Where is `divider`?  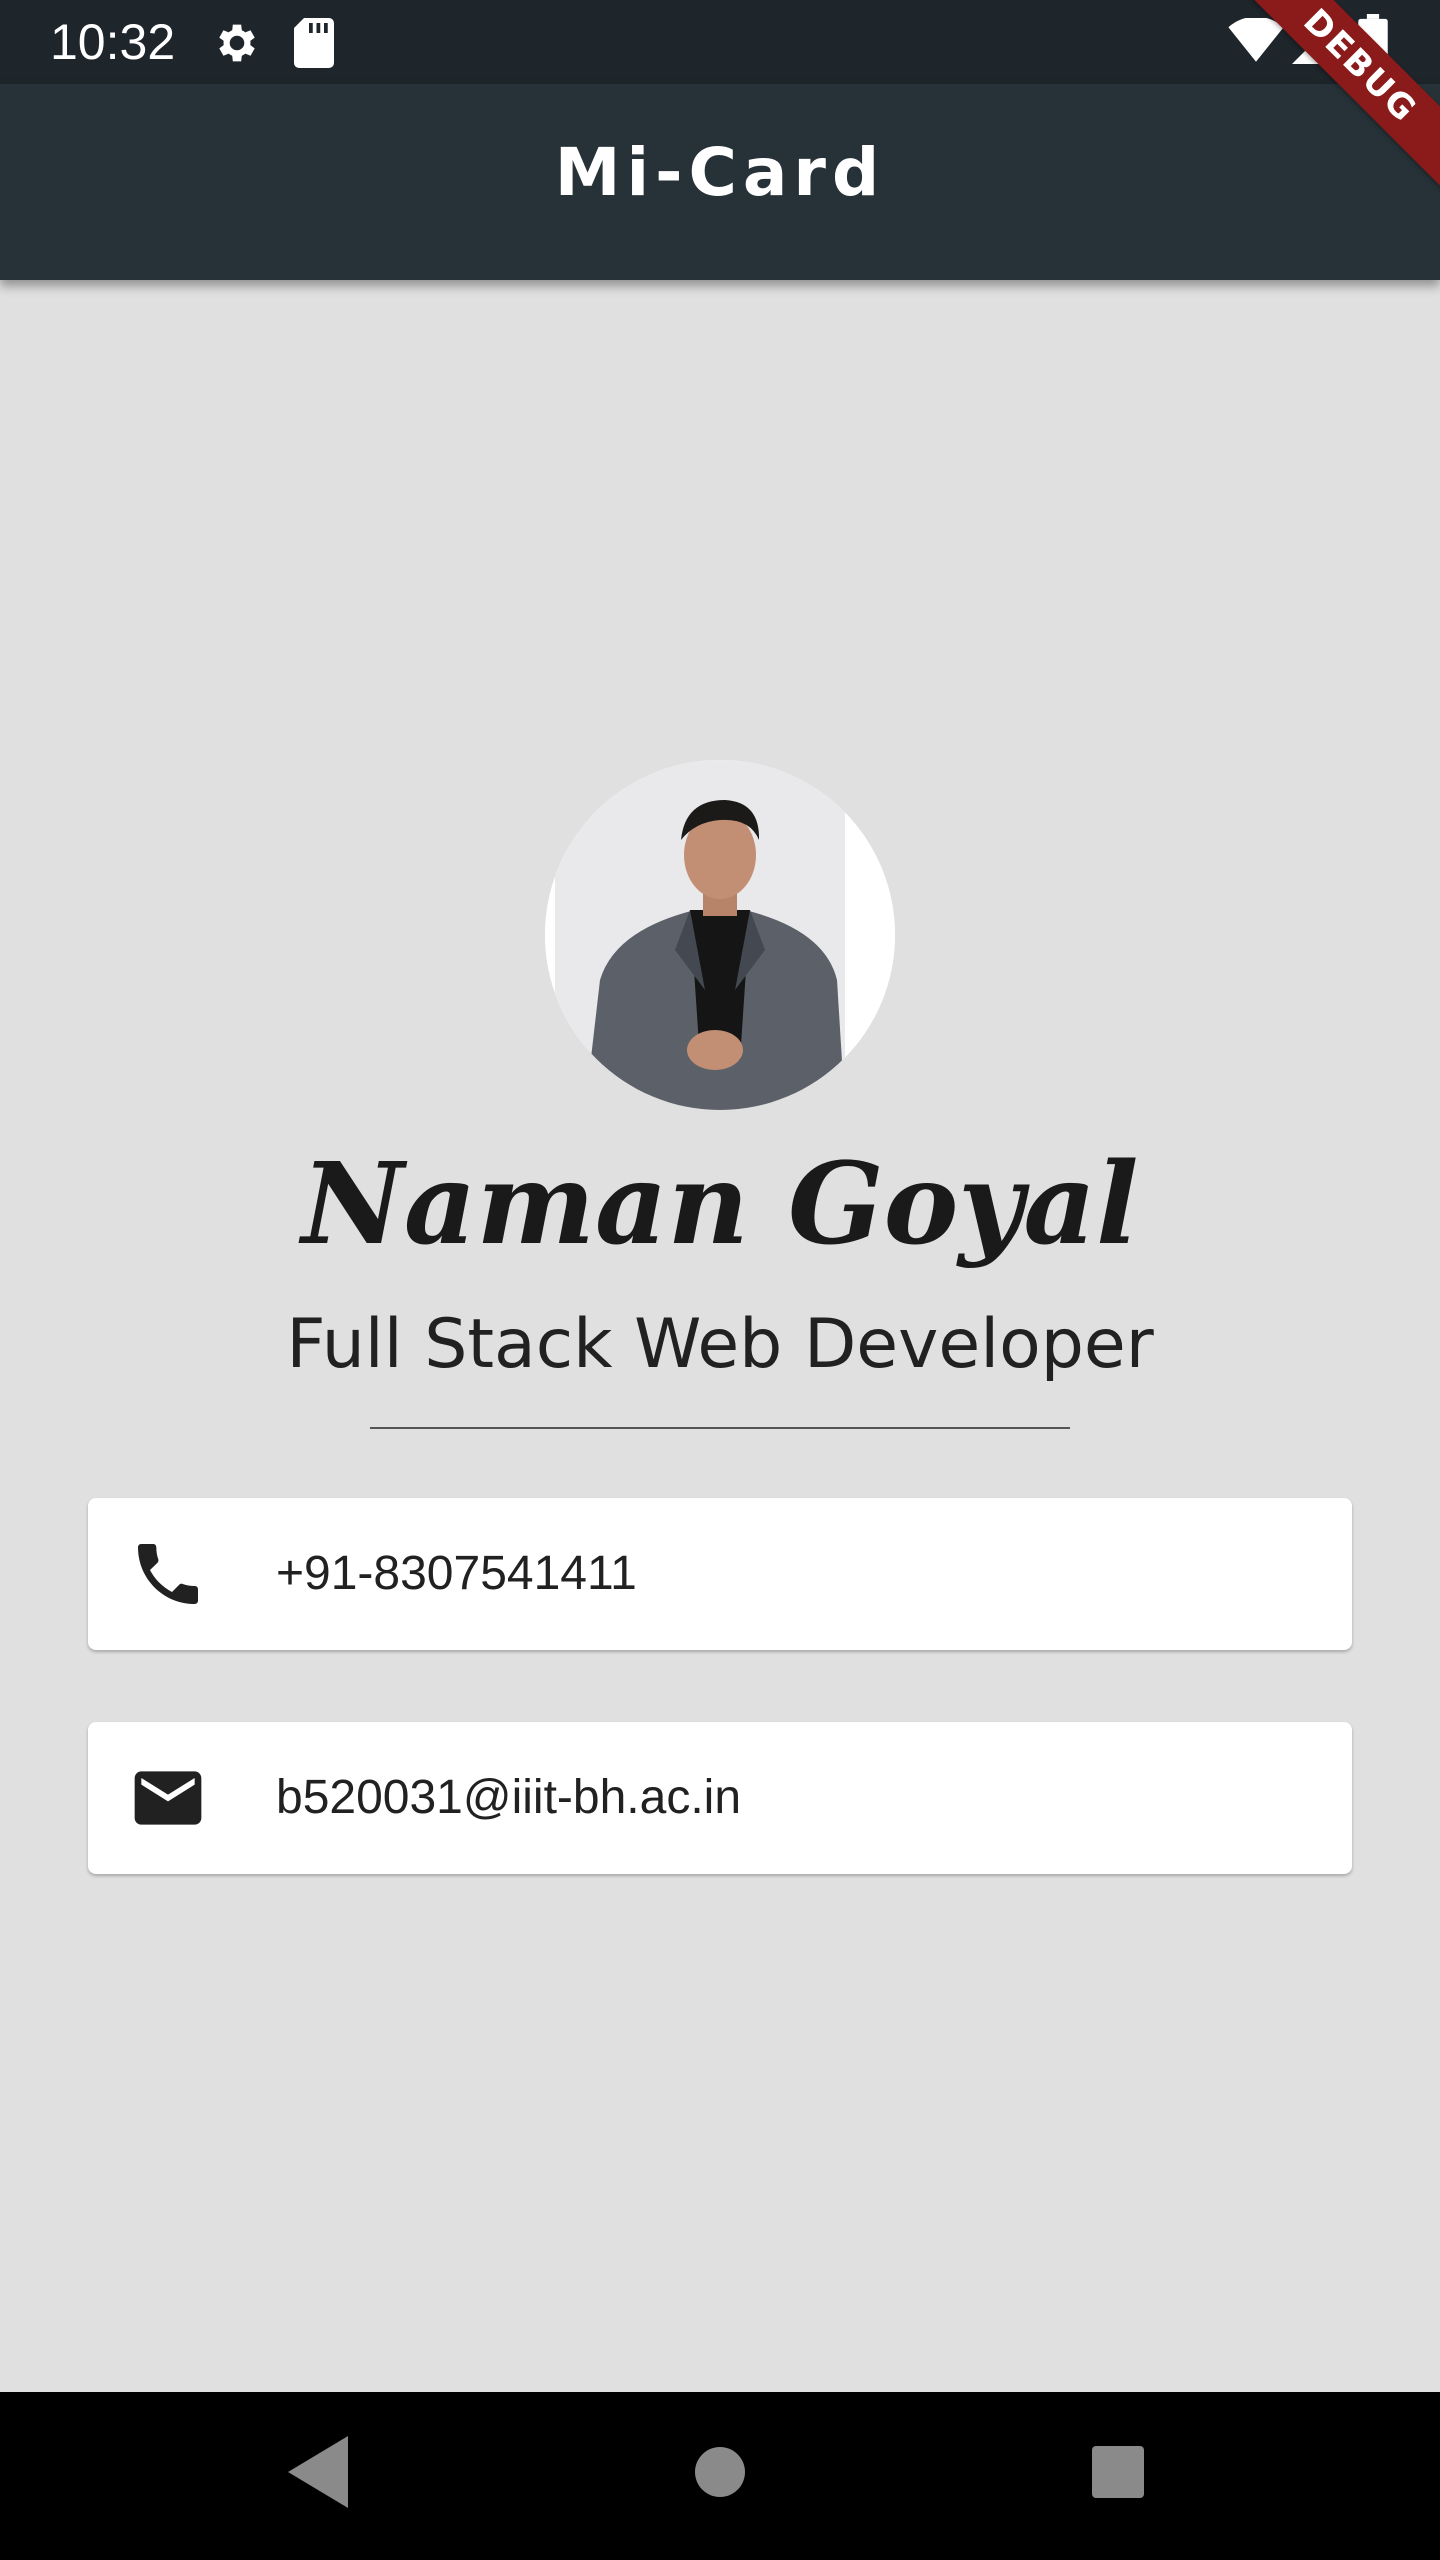
divider is located at coordinates (720, 1428).